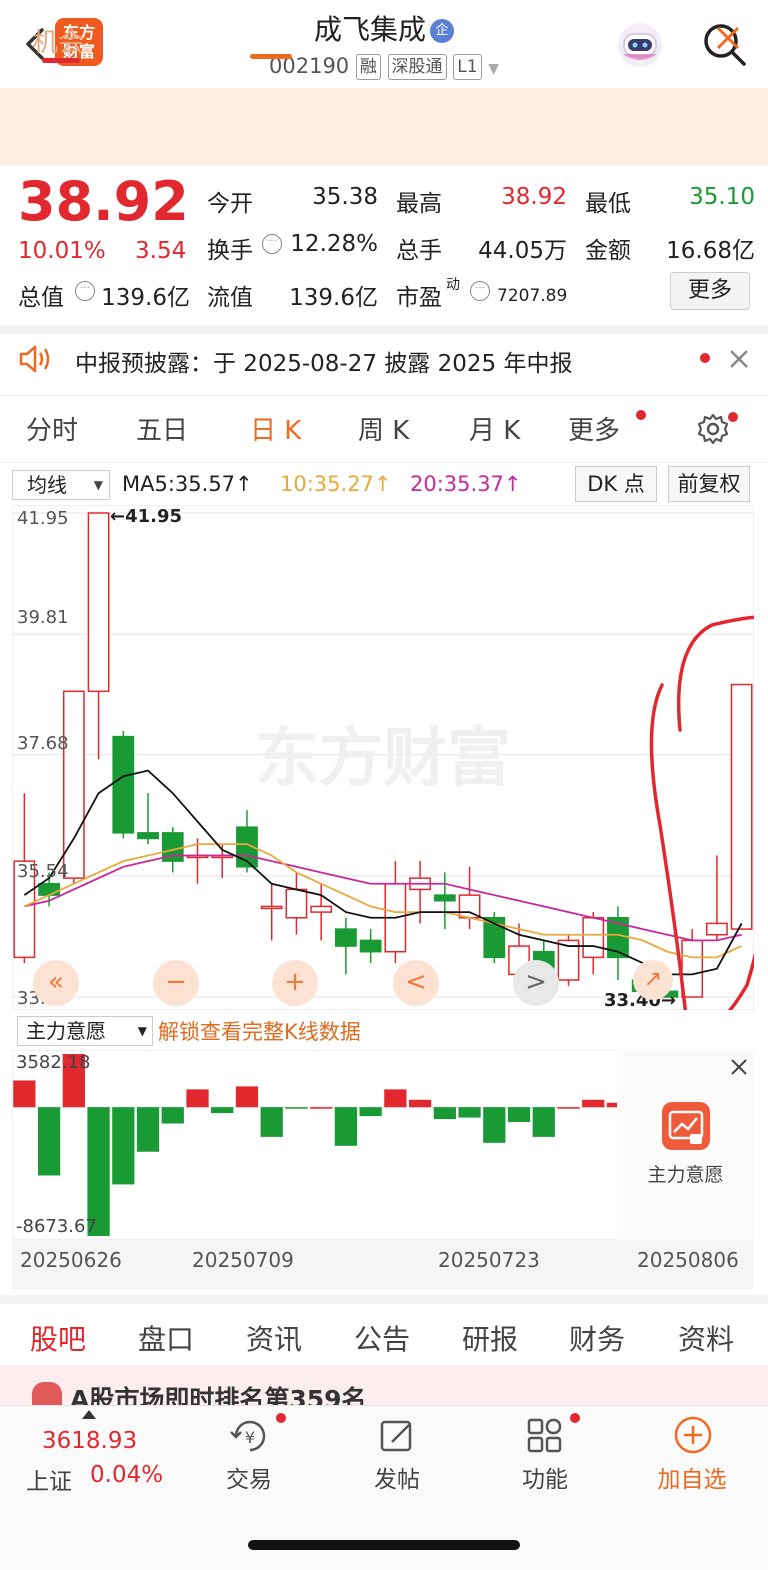 The image size is (768, 1570). Describe the element at coordinates (416, 983) in the screenshot. I see `scroll-left-button: <` at that location.